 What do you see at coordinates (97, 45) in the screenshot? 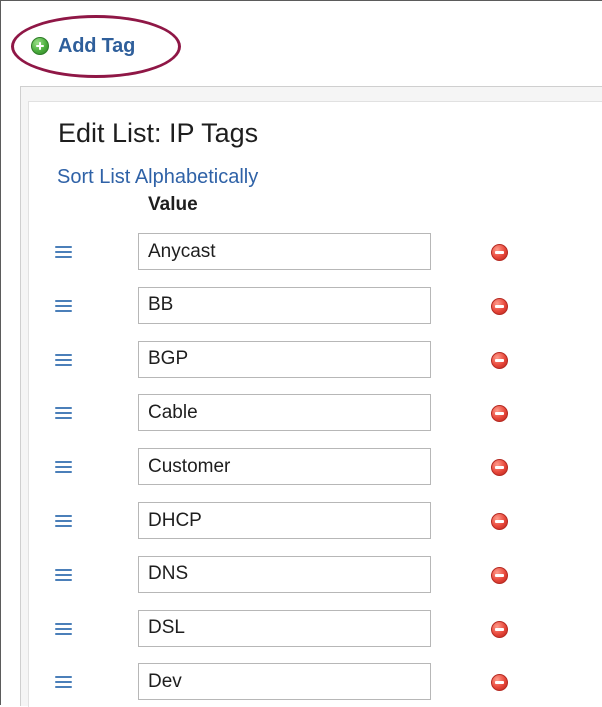
I see `add-tag-label: Add Tag` at bounding box center [97, 45].